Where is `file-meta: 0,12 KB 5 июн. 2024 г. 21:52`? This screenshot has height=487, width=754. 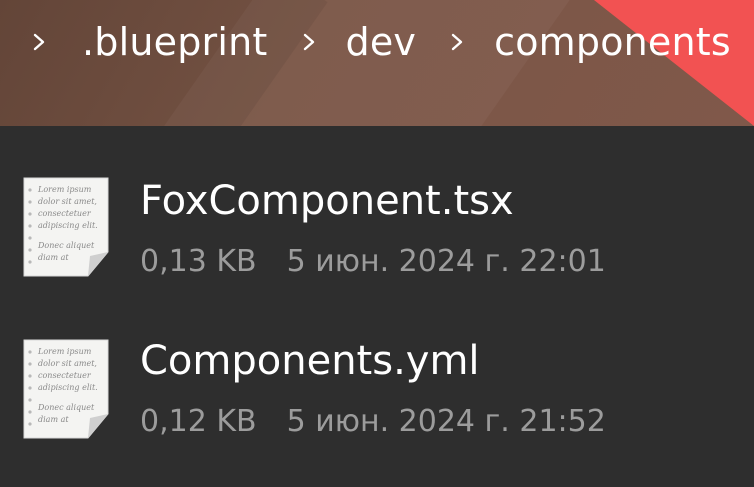
file-meta: 0,12 KB 5 июн. 2024 г. 21:52 is located at coordinates (373, 421).